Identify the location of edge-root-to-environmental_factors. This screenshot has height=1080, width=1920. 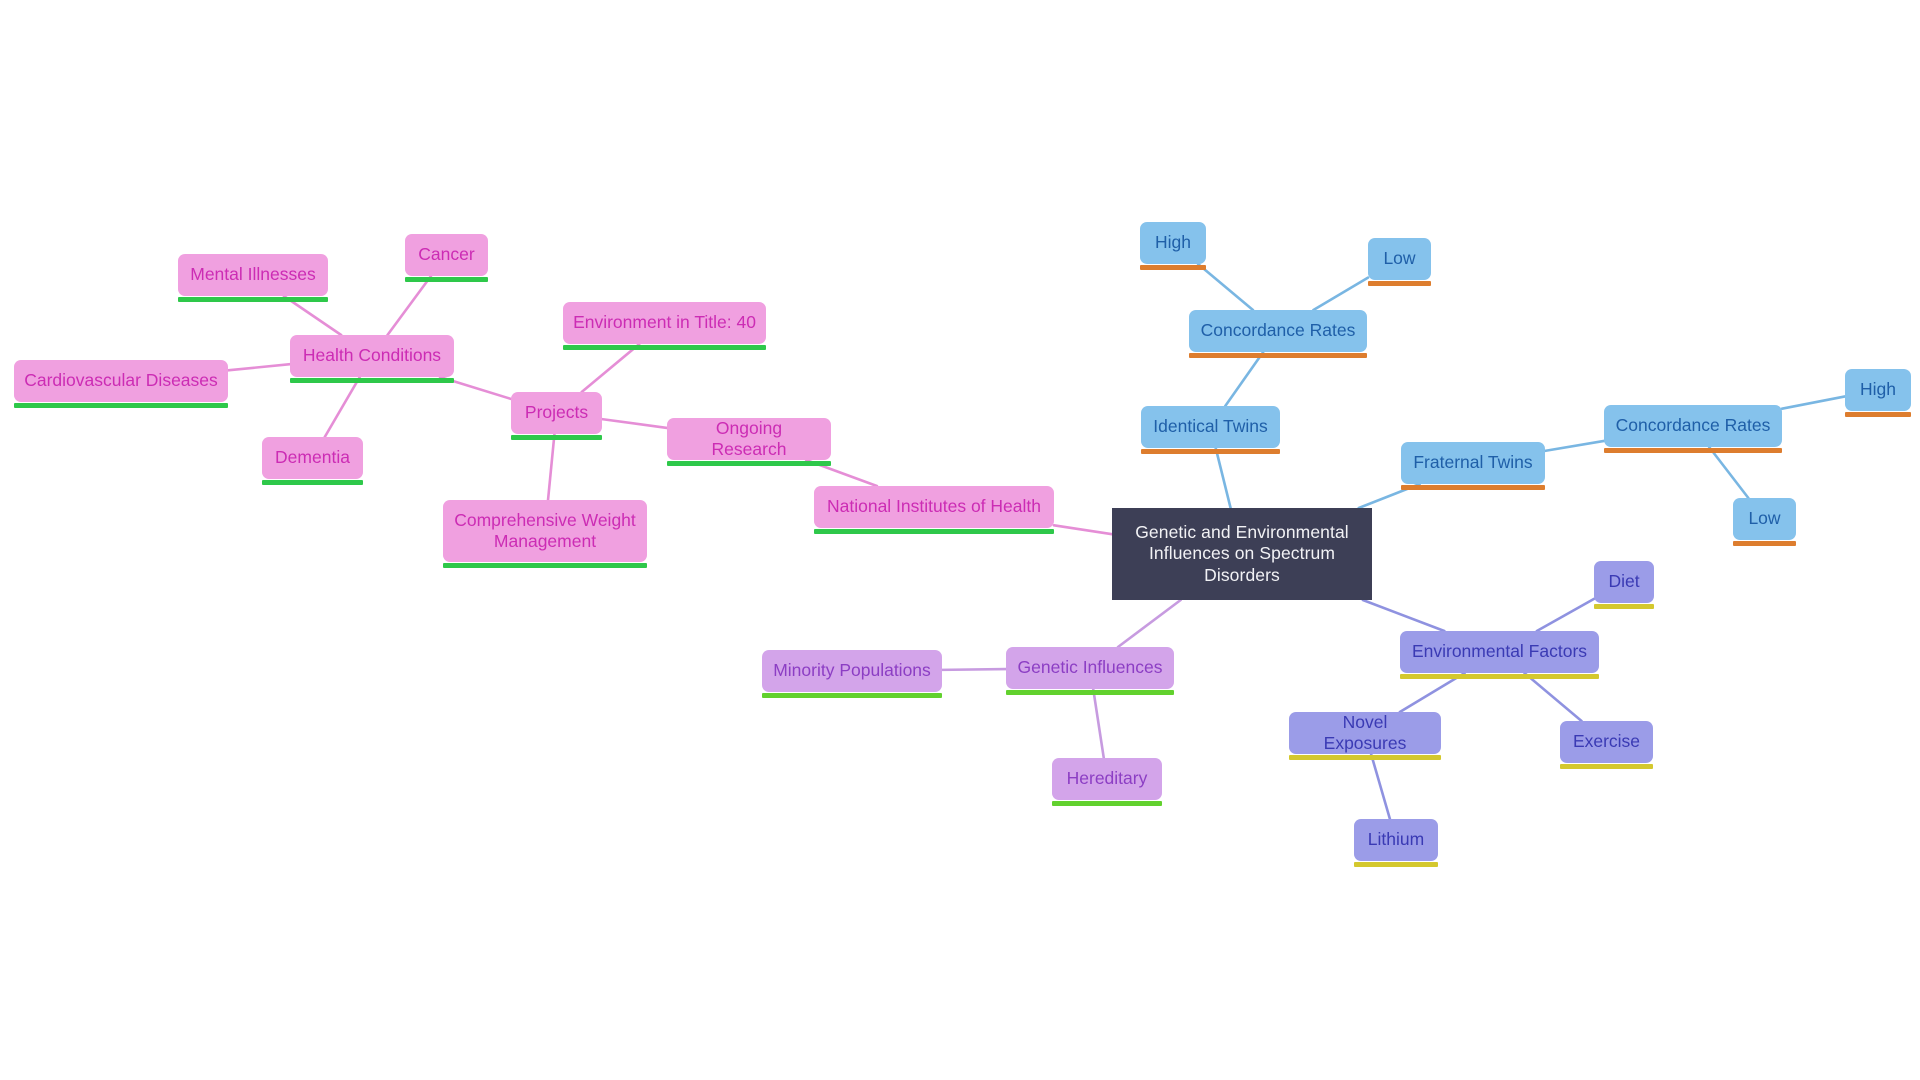
(1403, 615).